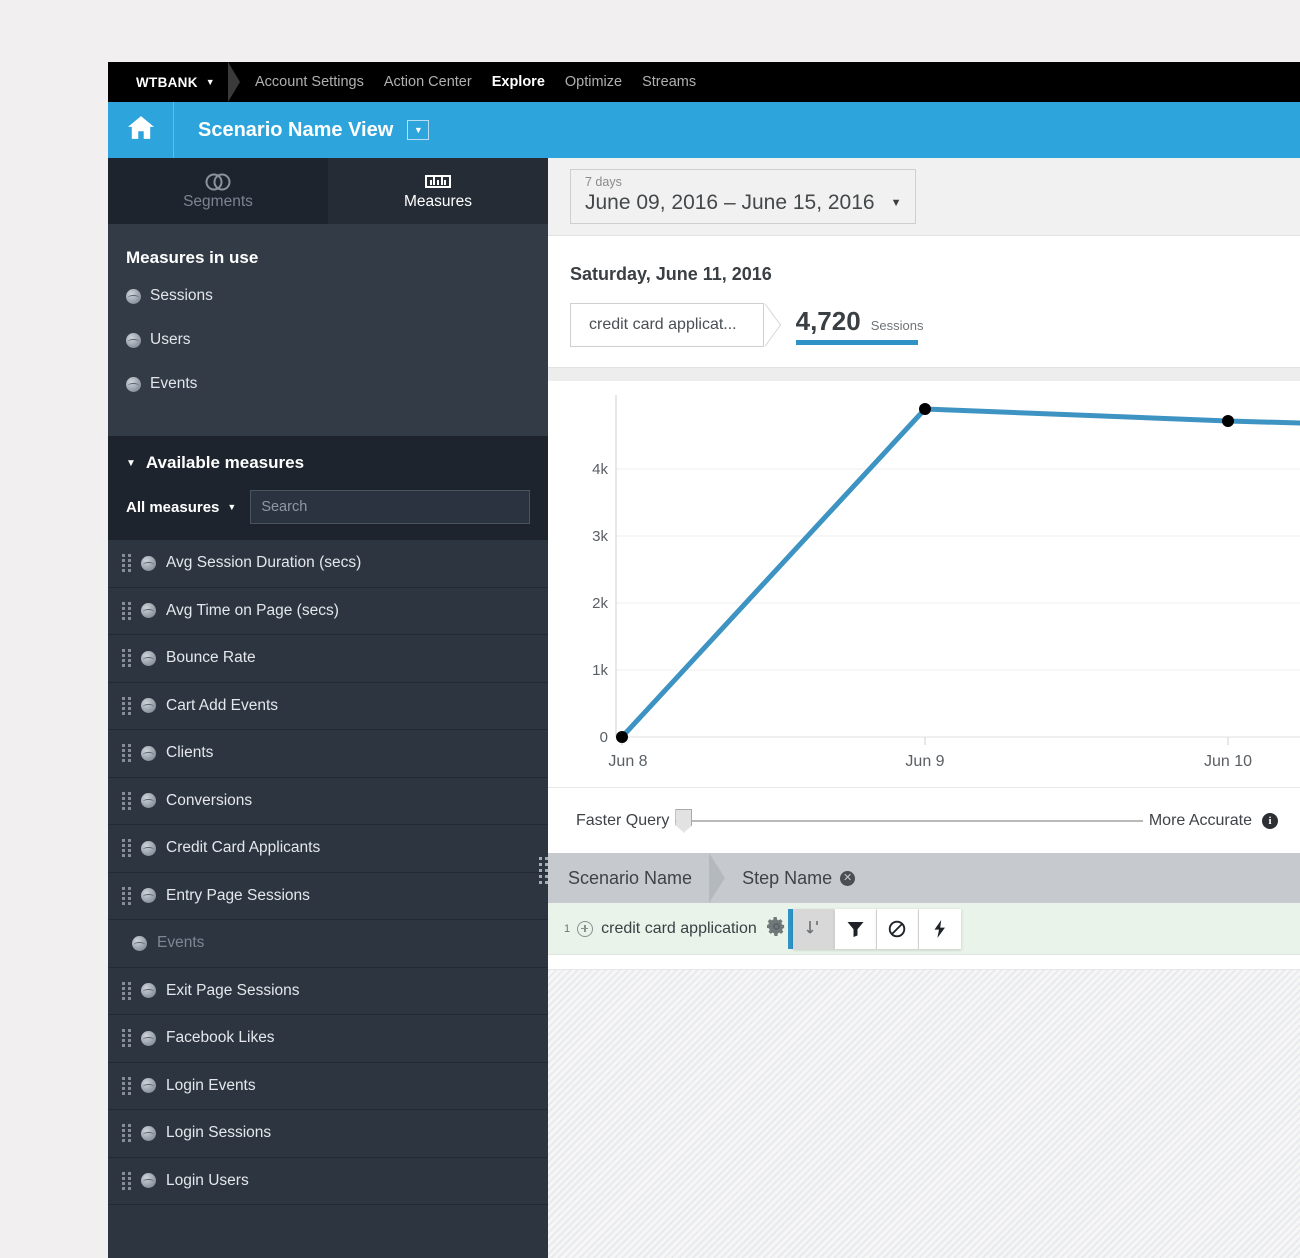 Image resolution: width=1300 pixels, height=1258 pixels. I want to click on slider-handle, so click(684, 820).